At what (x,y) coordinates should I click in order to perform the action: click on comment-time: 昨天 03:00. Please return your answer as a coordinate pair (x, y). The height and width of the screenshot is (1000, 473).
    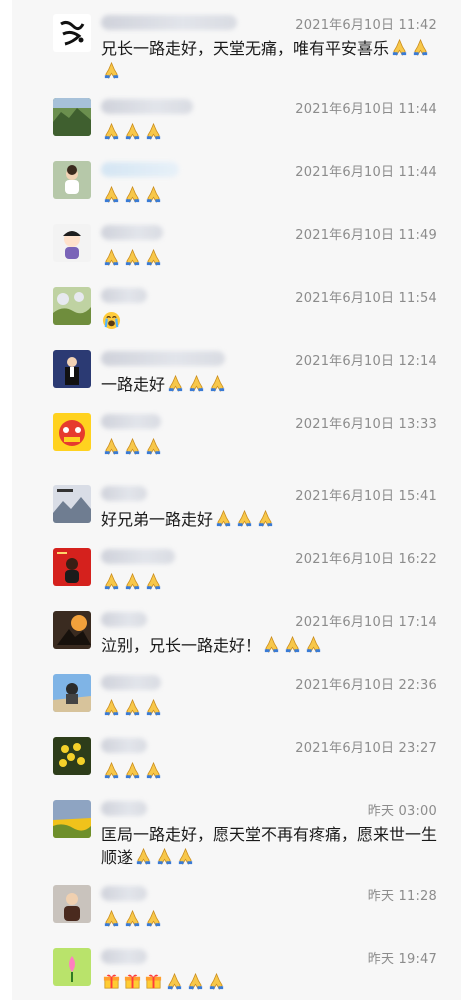
    Looking at the image, I should click on (402, 811).